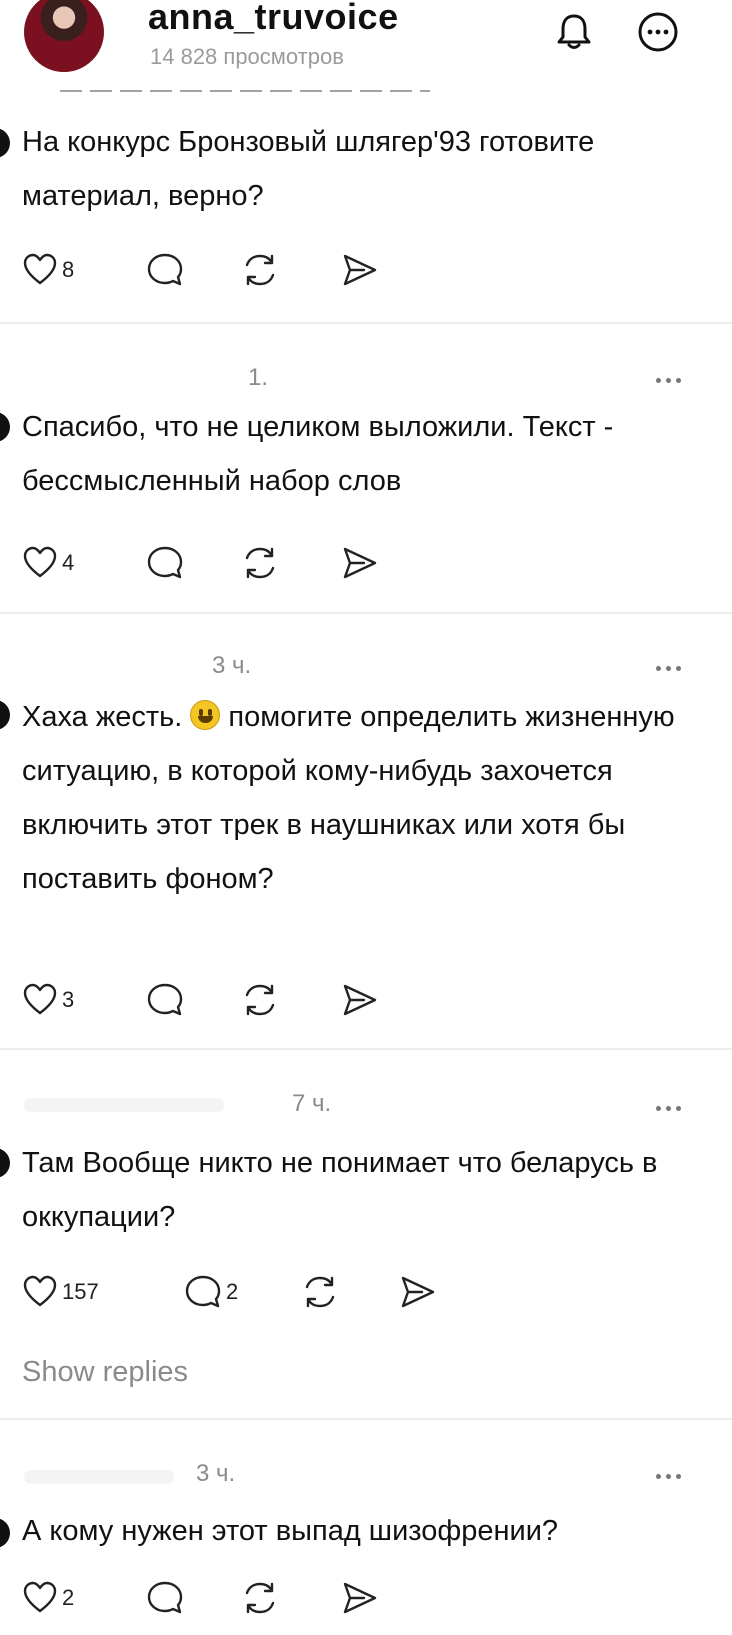 This screenshot has height=1635, width=732. What do you see at coordinates (232, 1291) in the screenshot?
I see `reply-count: 2` at bounding box center [232, 1291].